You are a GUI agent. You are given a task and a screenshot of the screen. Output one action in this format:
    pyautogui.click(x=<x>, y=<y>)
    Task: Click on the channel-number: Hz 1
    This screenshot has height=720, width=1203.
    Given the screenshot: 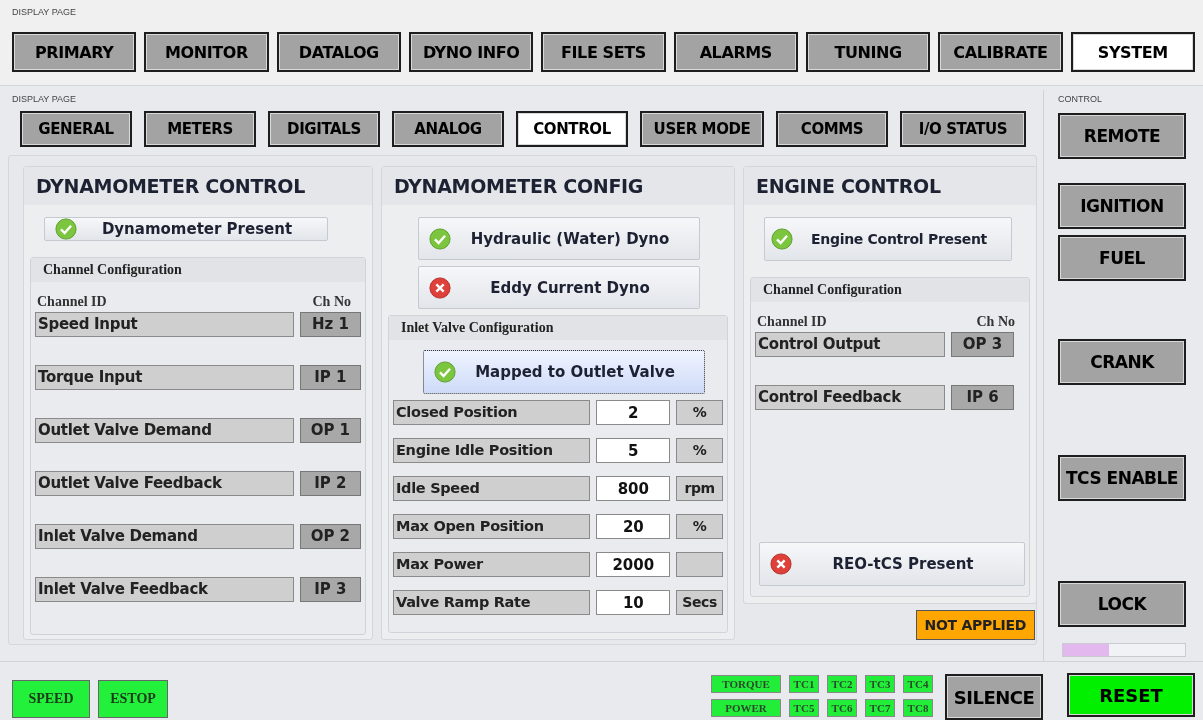 What is the action you would take?
    pyautogui.click(x=330, y=324)
    